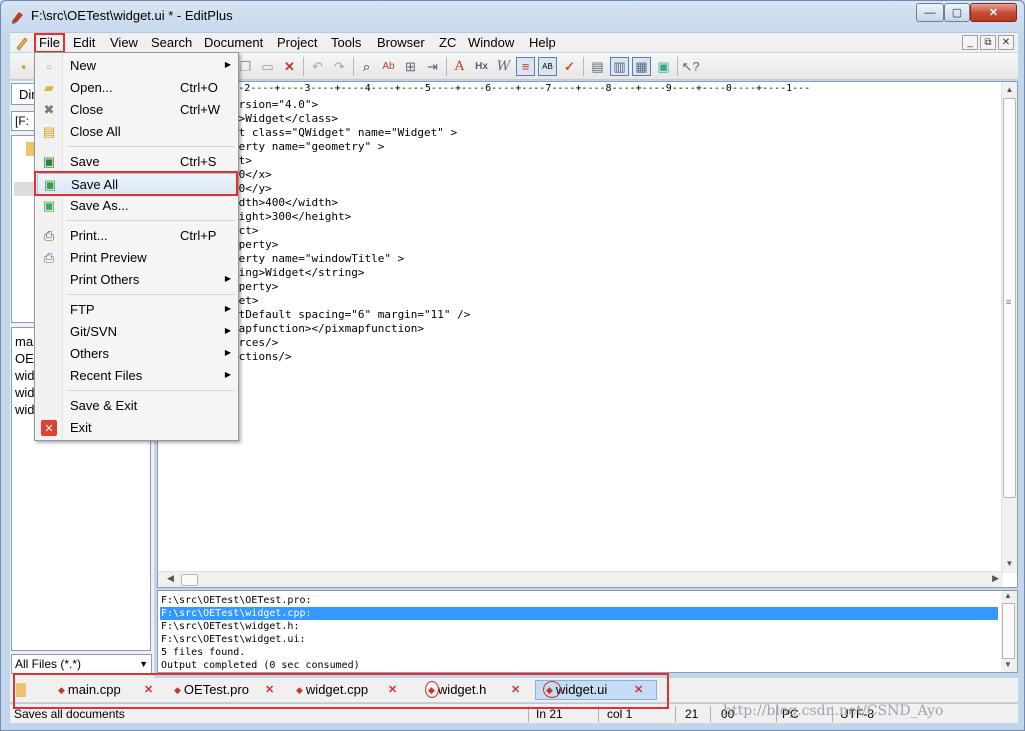  I want to click on open-folder-icon: ▰, so click(49, 87).